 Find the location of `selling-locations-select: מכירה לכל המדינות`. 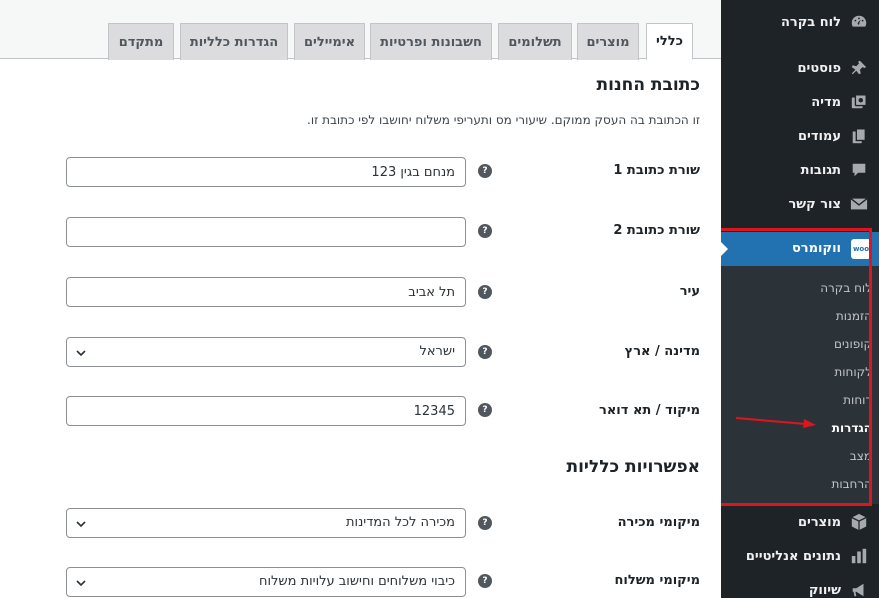

selling-locations-select: מכירה לכל המדינות is located at coordinates (266, 523).